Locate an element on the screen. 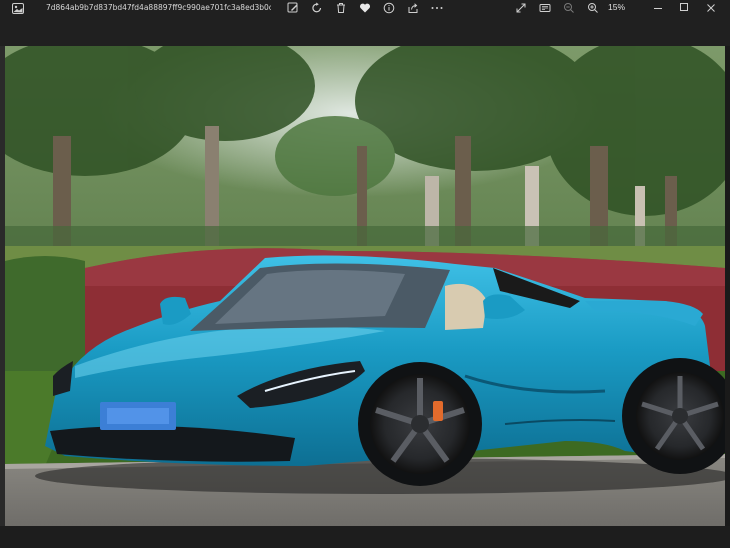 This screenshot has height=548, width=730. toolbar-background is located at coordinates (365, 31).